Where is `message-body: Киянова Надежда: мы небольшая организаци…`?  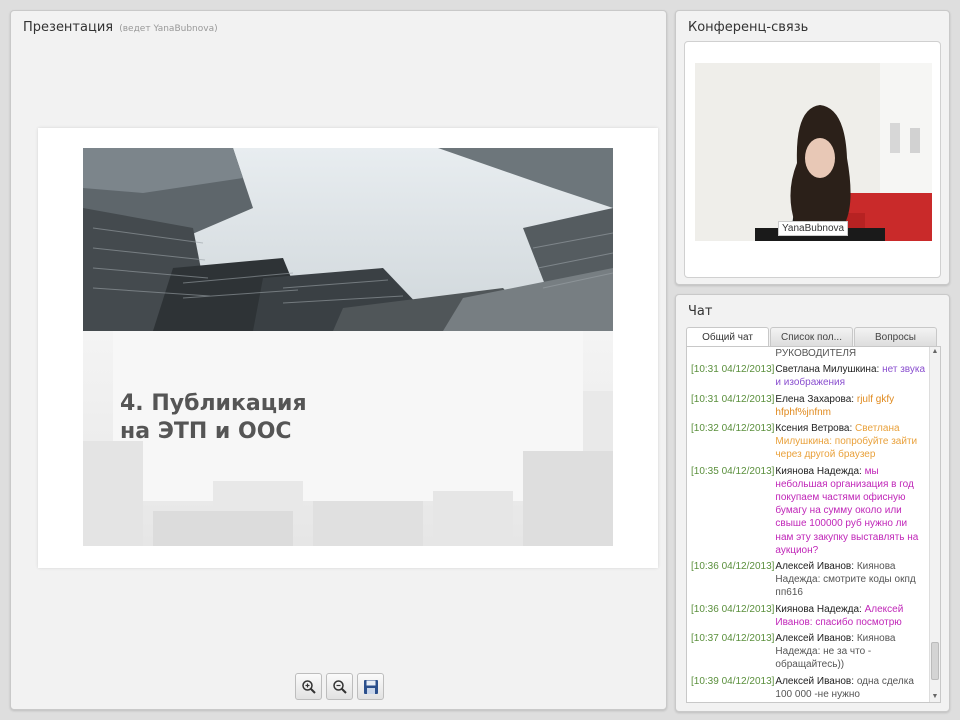
message-body: Киянова Надежда: мы небольшая организаци… is located at coordinates (850, 511).